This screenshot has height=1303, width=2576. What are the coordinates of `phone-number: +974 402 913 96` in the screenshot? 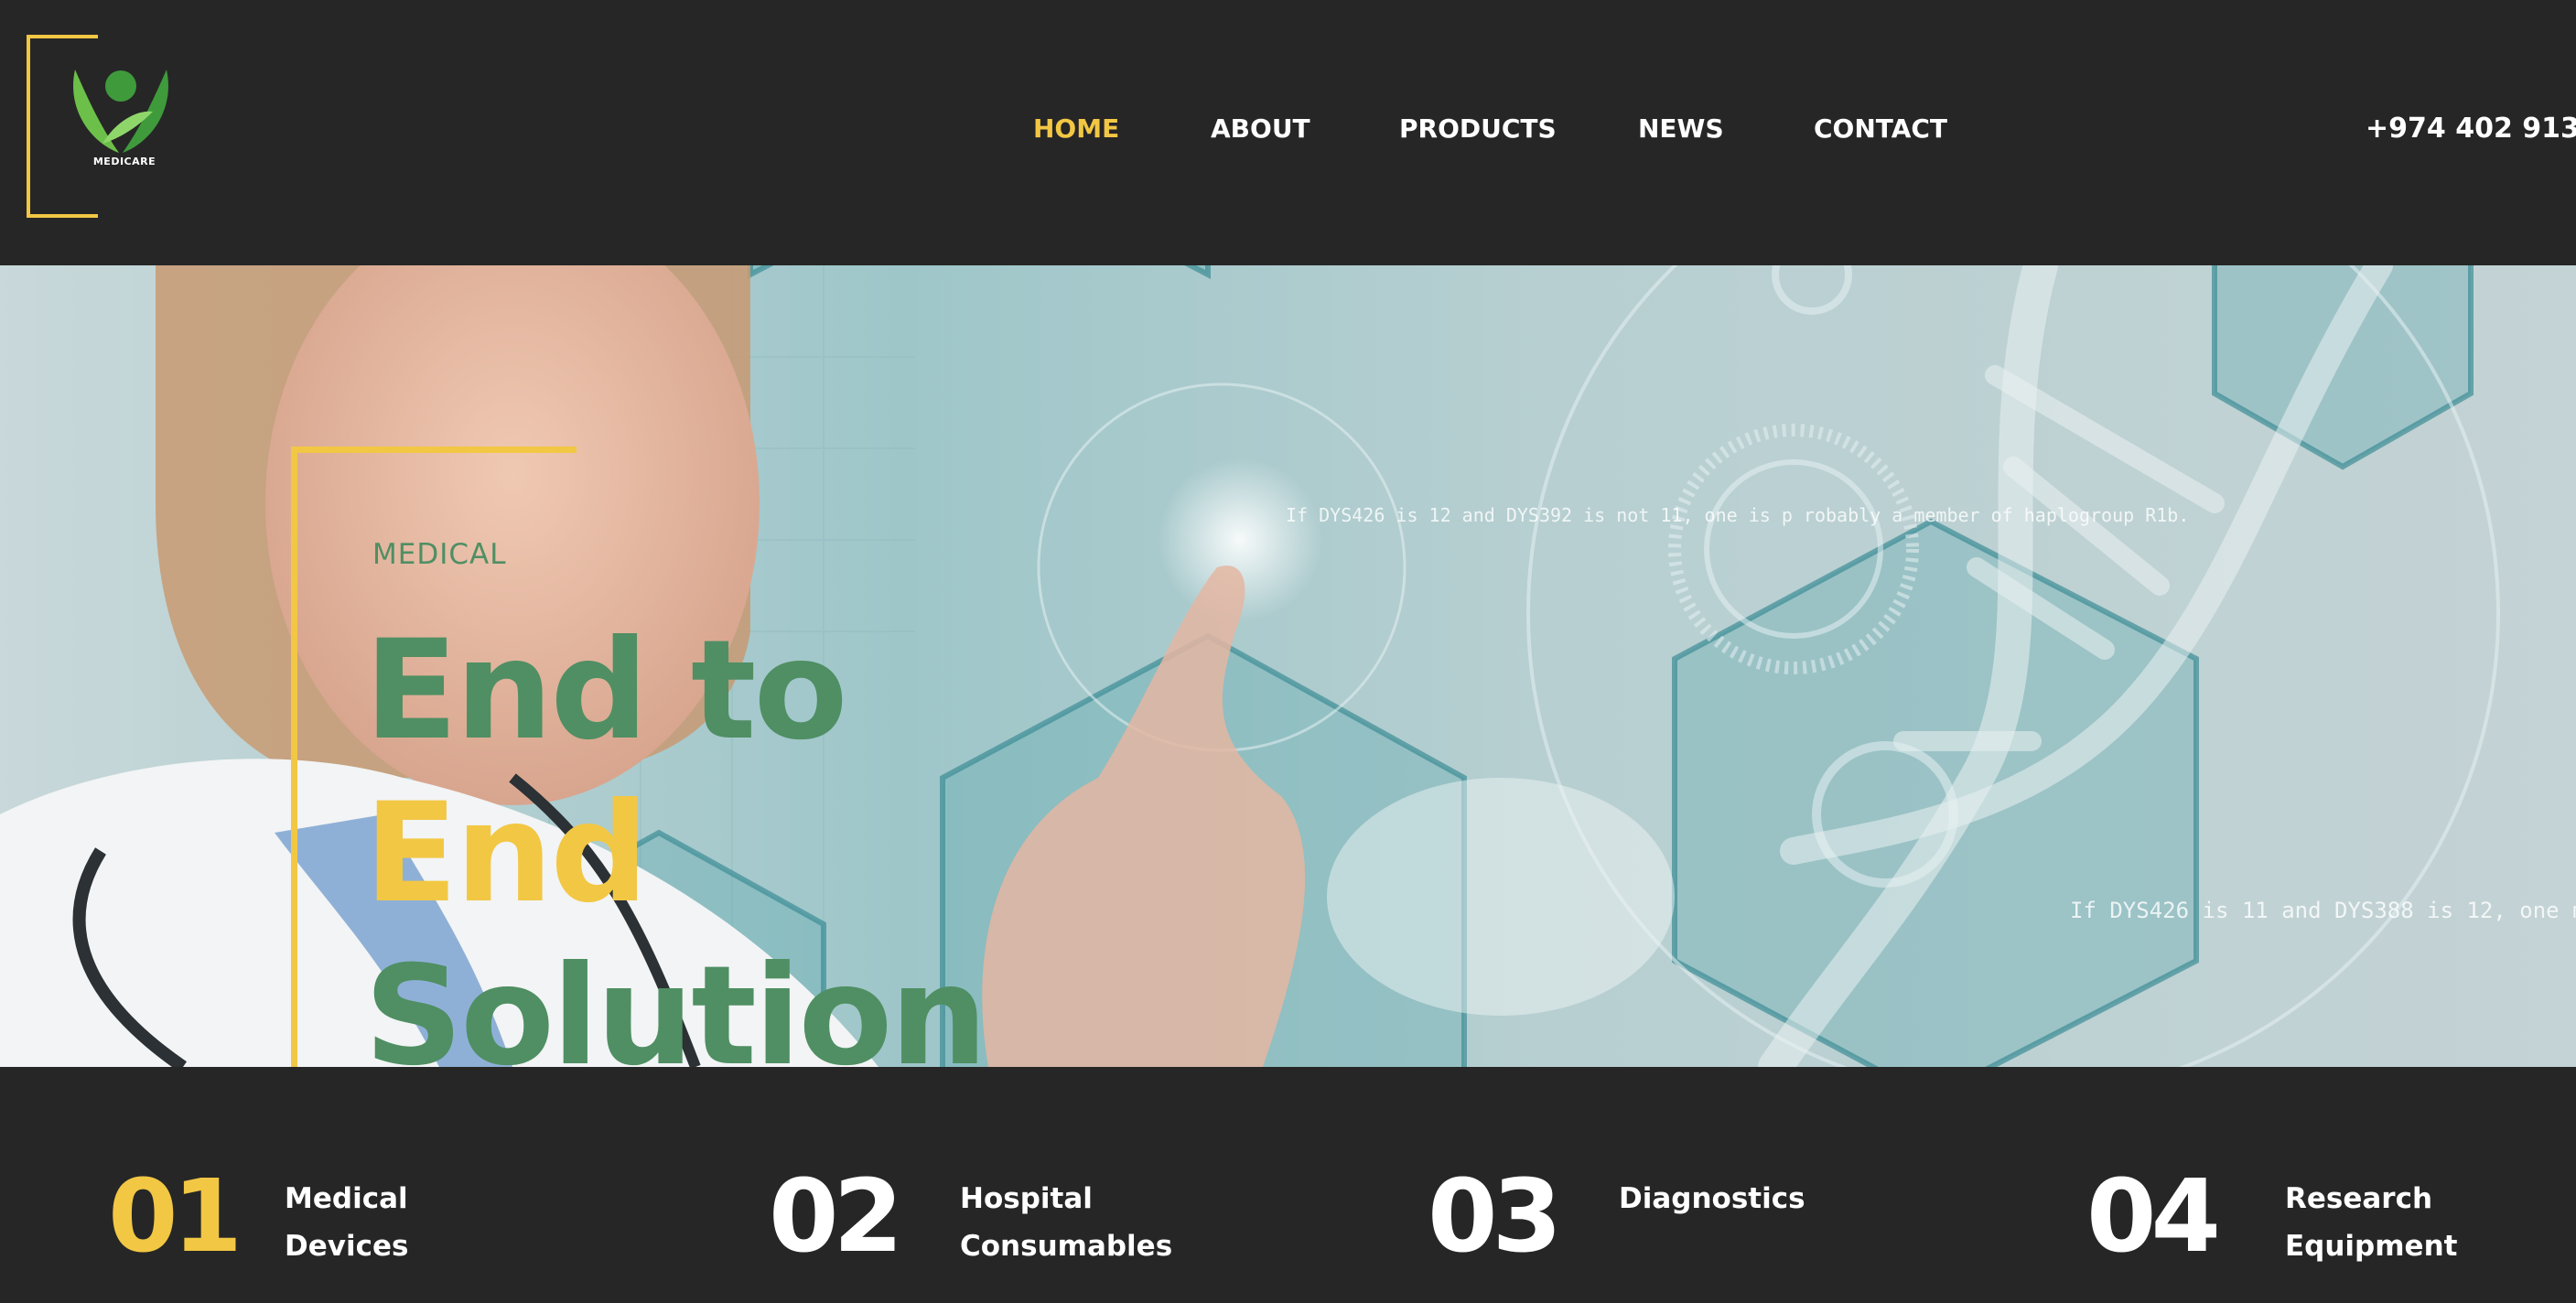 It's located at (2471, 129).